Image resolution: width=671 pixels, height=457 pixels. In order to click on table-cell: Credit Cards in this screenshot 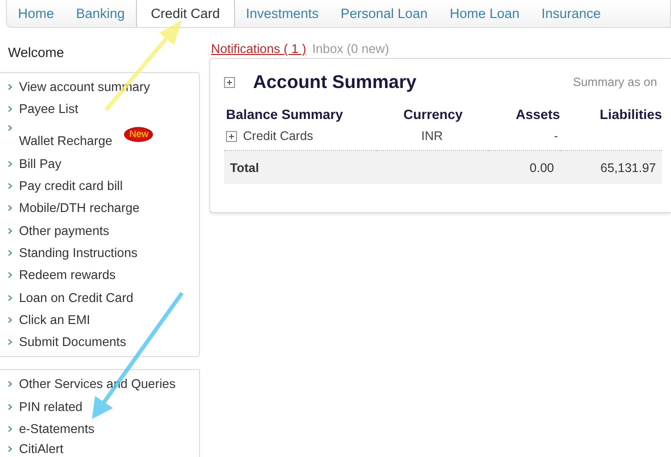, I will do `click(278, 136)`.